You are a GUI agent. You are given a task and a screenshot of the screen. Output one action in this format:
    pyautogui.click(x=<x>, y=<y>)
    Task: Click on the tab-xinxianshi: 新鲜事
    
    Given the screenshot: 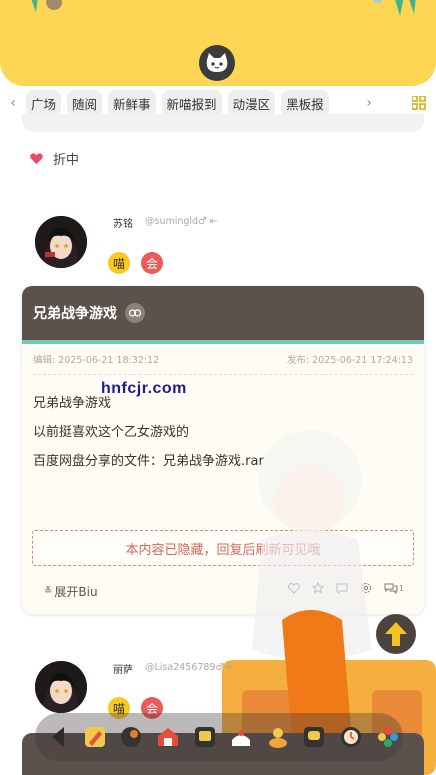 What is the action you would take?
    pyautogui.click(x=132, y=103)
    